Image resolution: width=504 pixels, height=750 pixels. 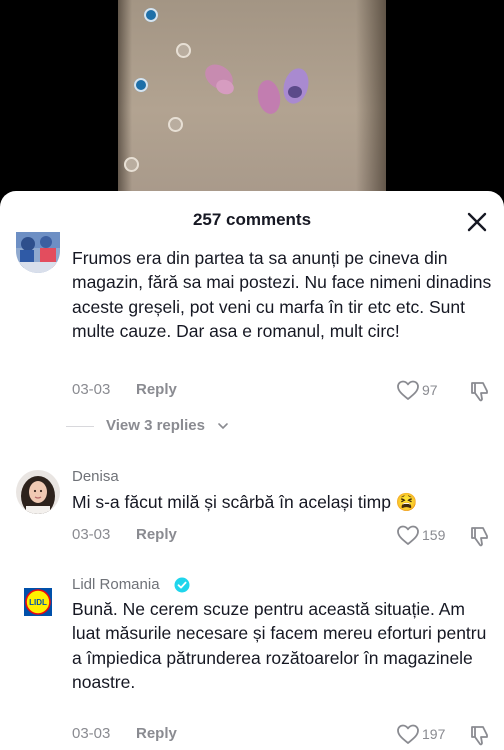 I want to click on chevron-down-icon, so click(x=223, y=426).